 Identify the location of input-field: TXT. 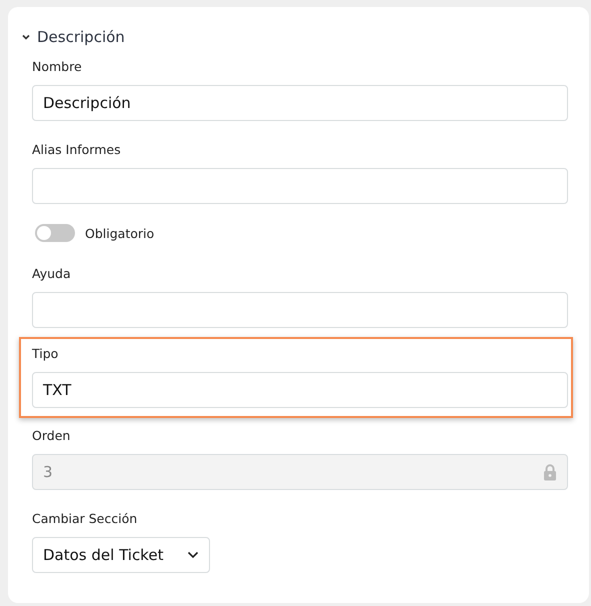
(300, 390).